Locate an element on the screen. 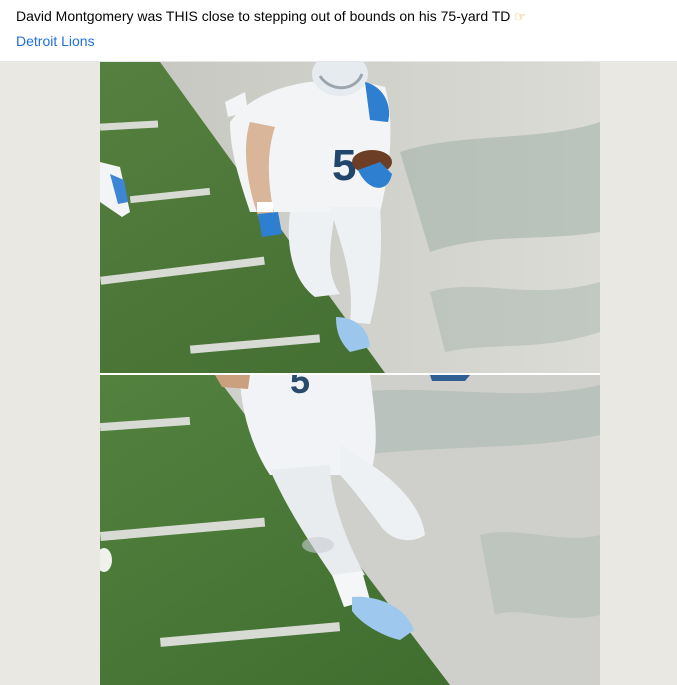  jersey-number-bottom: 5 is located at coordinates (300, 388).